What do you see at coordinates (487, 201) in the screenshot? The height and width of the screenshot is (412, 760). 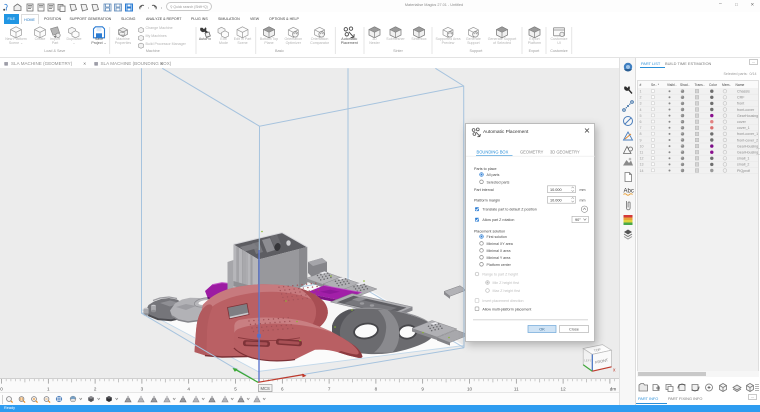 I see `svg-text: Platform margin` at bounding box center [487, 201].